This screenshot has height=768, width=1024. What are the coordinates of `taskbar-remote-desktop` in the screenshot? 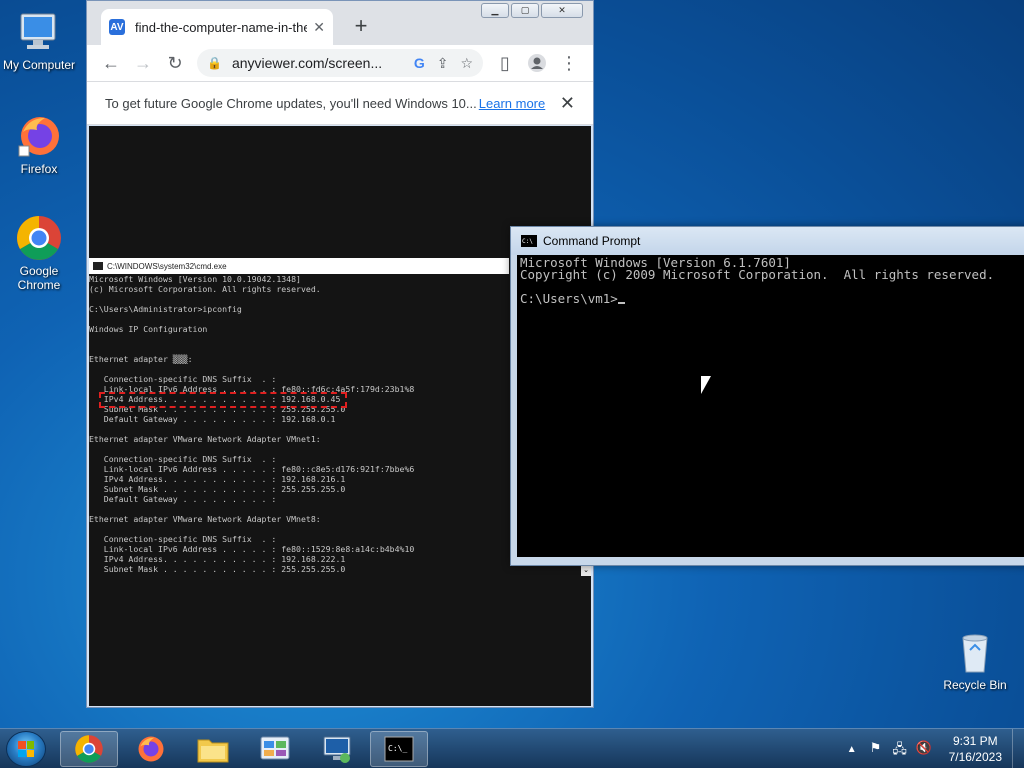 It's located at (337, 749).